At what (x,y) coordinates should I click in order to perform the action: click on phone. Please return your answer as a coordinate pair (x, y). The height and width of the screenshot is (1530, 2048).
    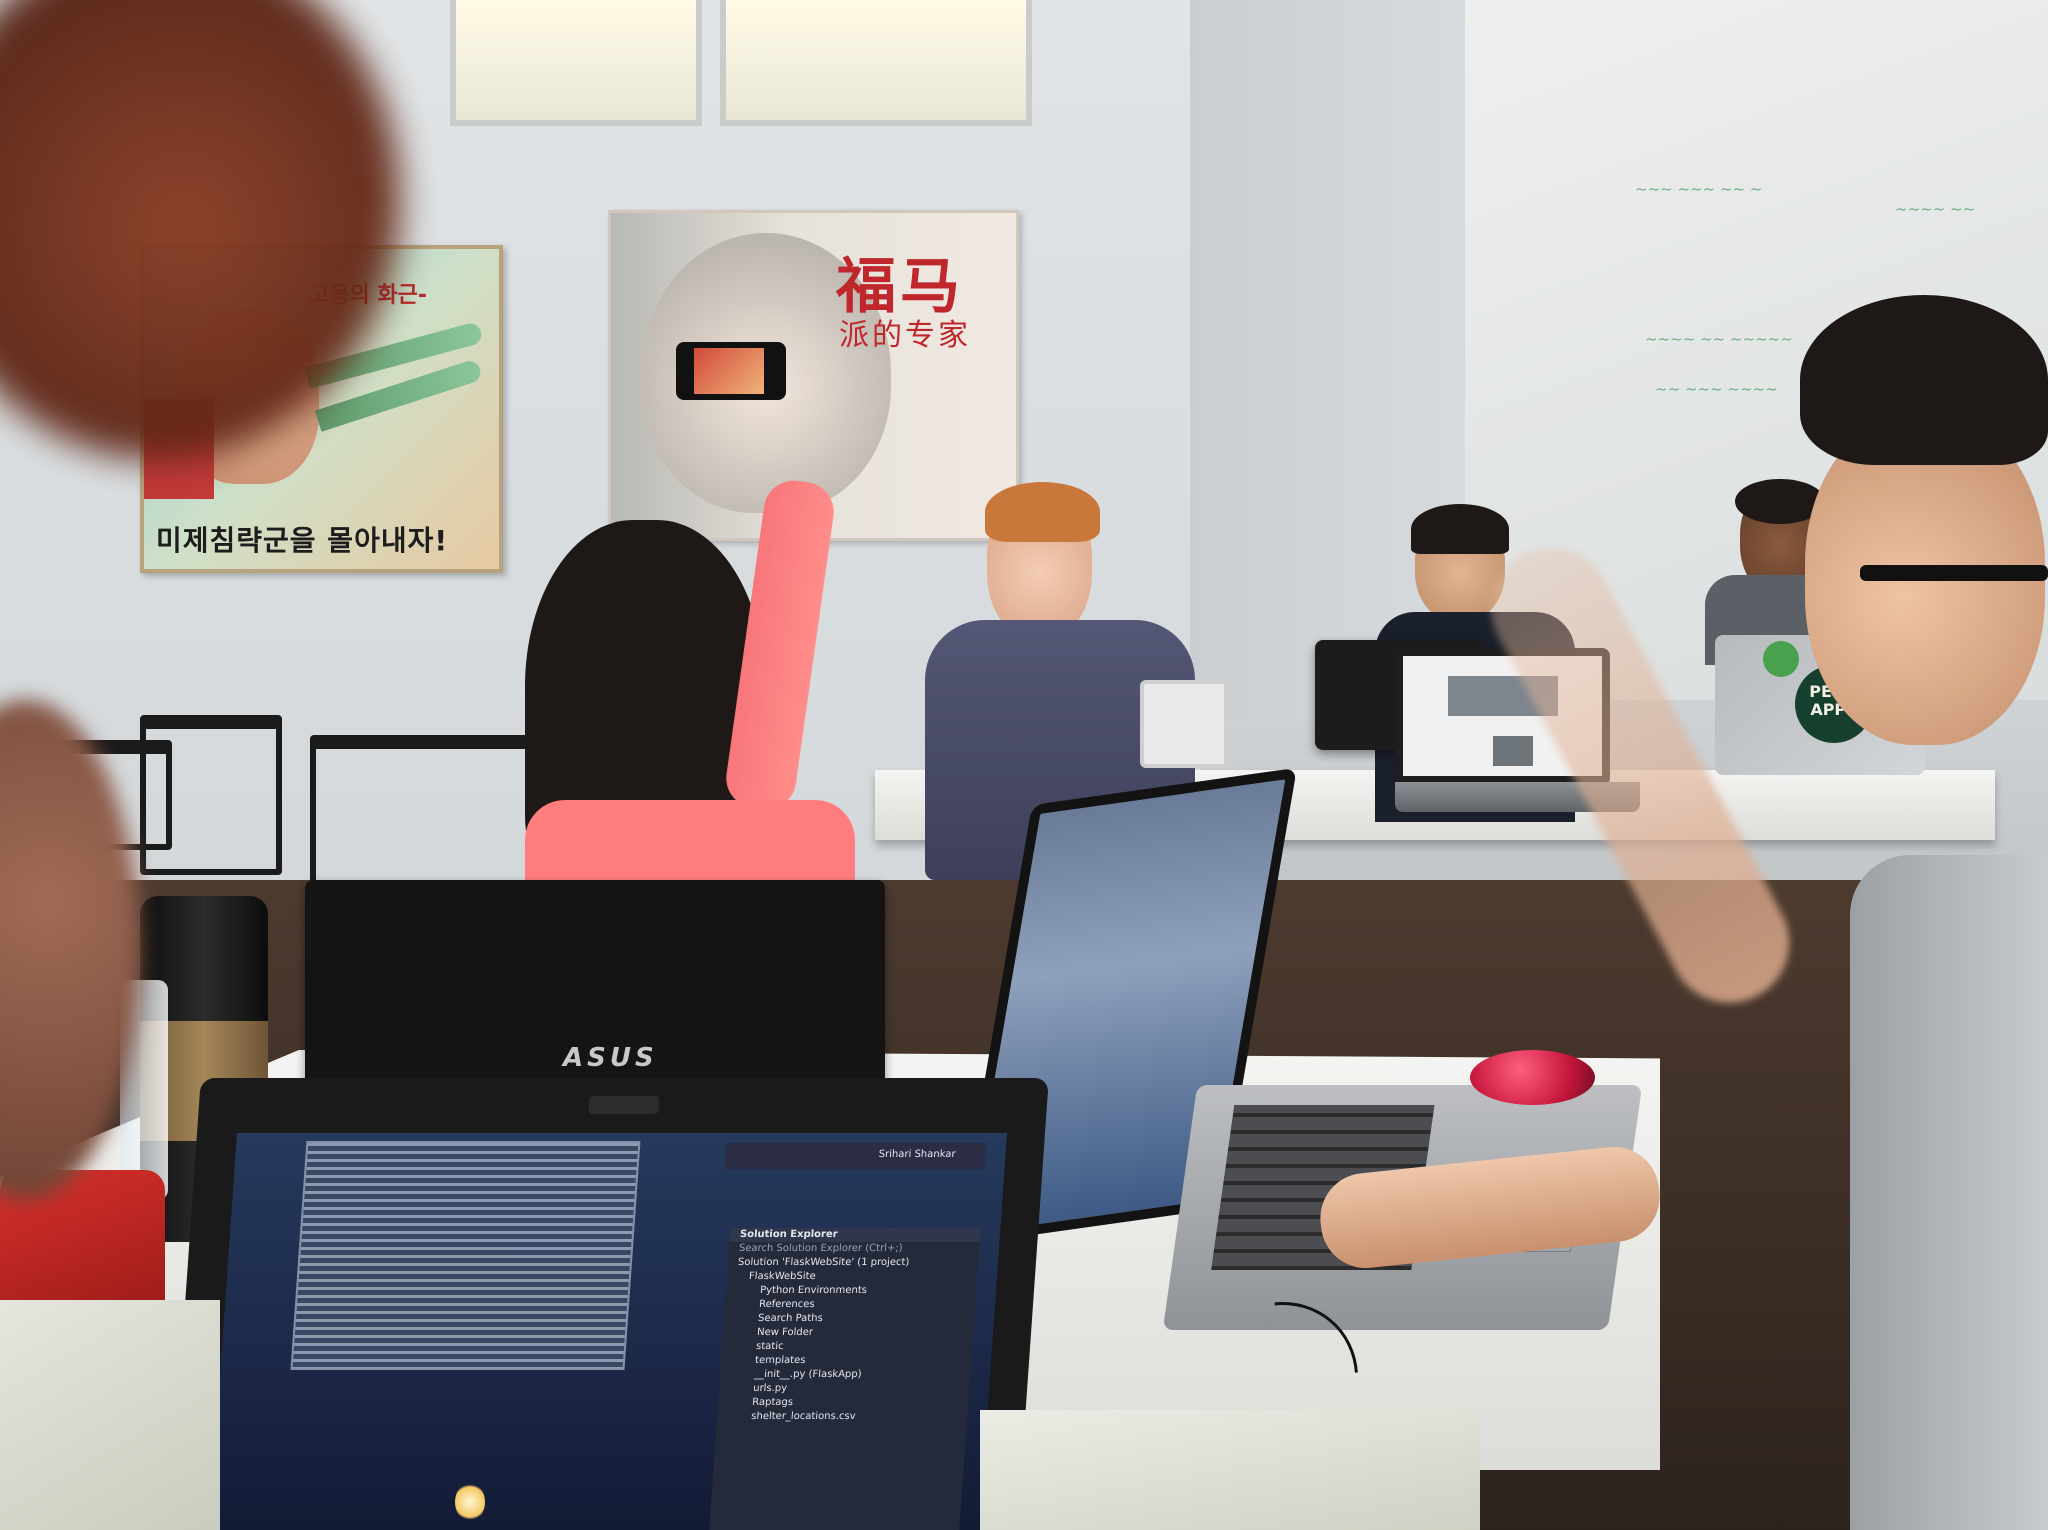
    Looking at the image, I should click on (731, 371).